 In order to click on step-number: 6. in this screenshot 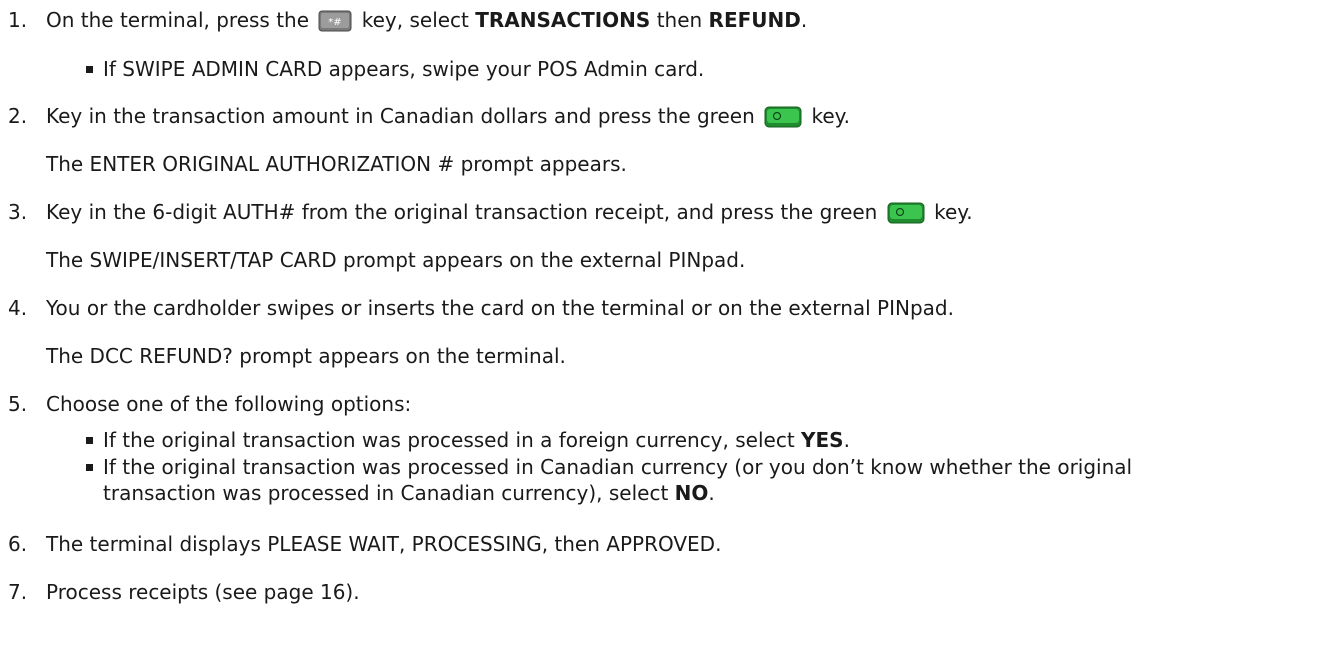, I will do `click(18, 544)`.